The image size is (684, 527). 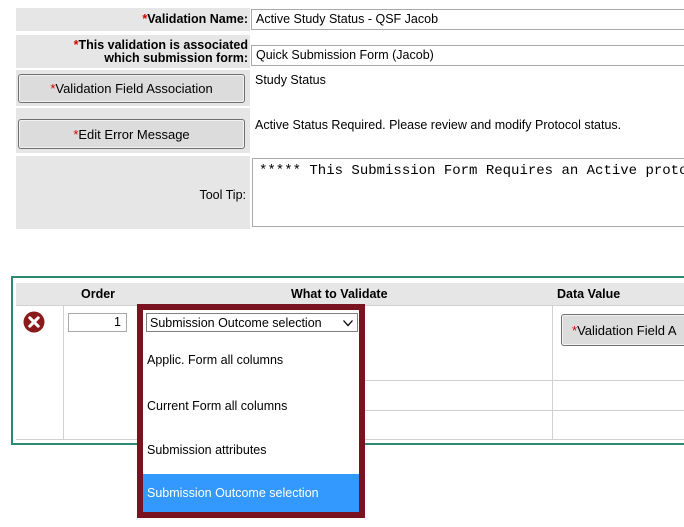 I want to click on dropdown-option: Current Form all columns, so click(x=251, y=406).